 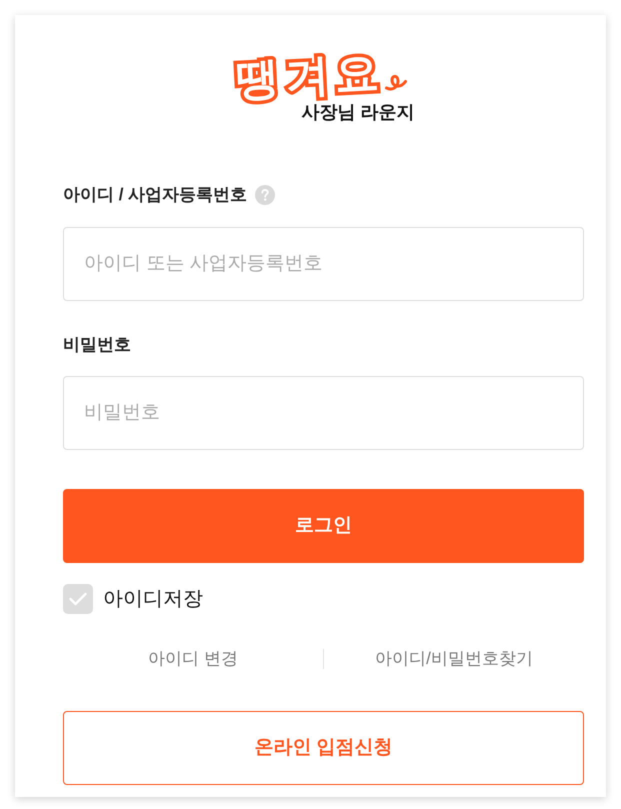 What do you see at coordinates (265, 195) in the screenshot?
I see `help-icon` at bounding box center [265, 195].